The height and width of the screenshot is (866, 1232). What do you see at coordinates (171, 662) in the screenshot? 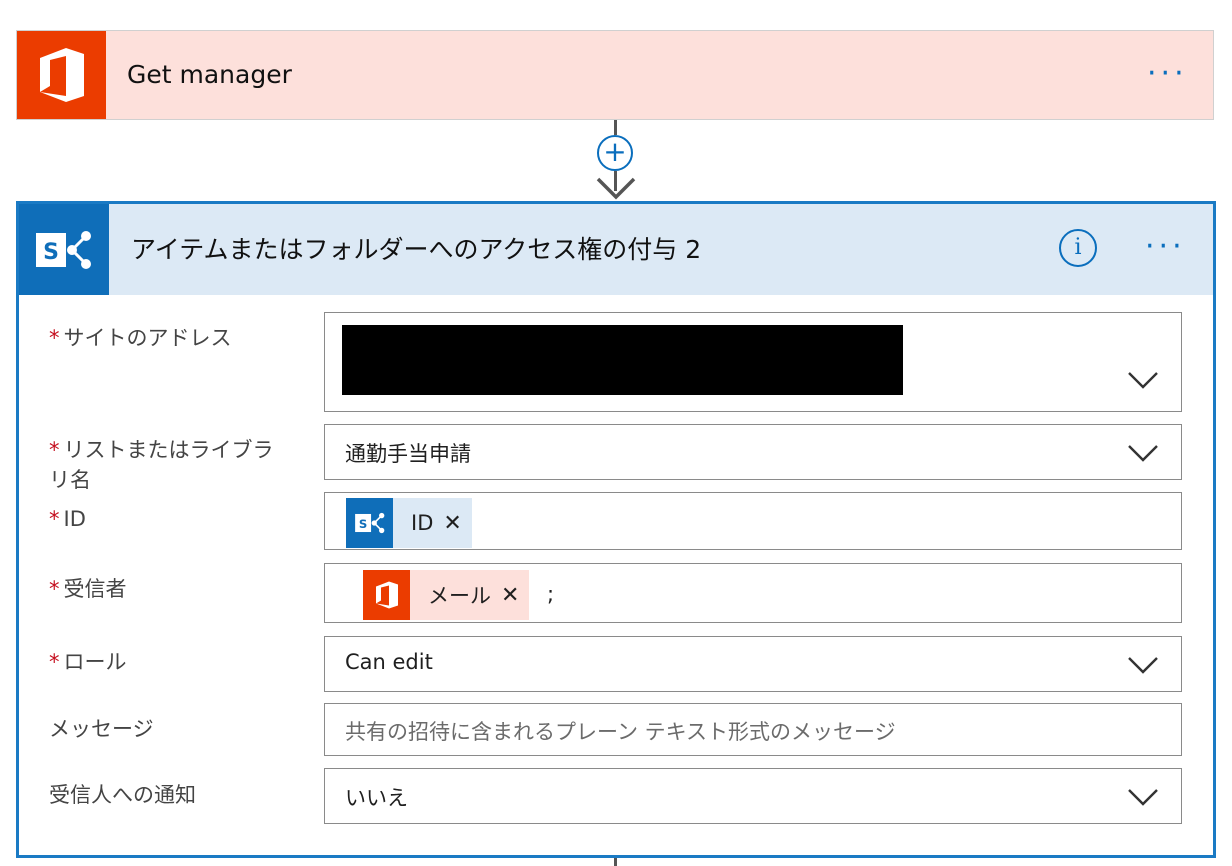
I see `role-label: * ロール` at bounding box center [171, 662].